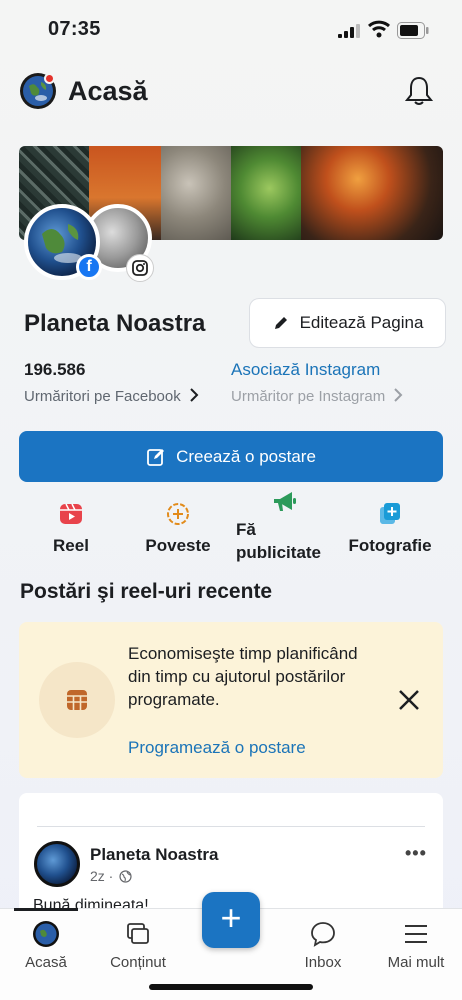  Describe the element at coordinates (178, 514) in the screenshot. I see `story-icon` at that location.